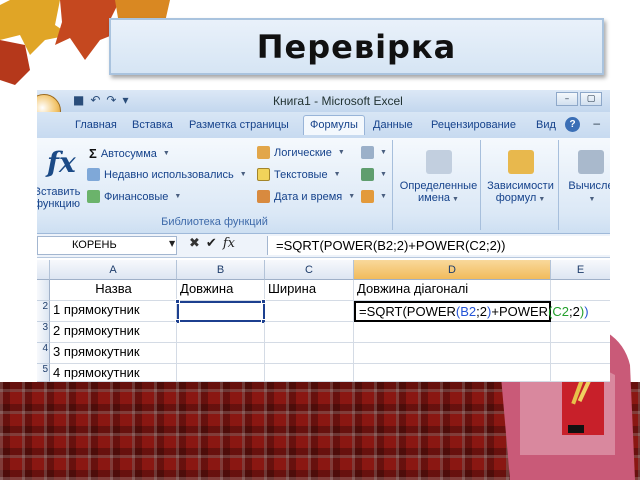 The width and height of the screenshot is (640, 480). I want to click on text-button: Текстовые ▼, so click(299, 174).